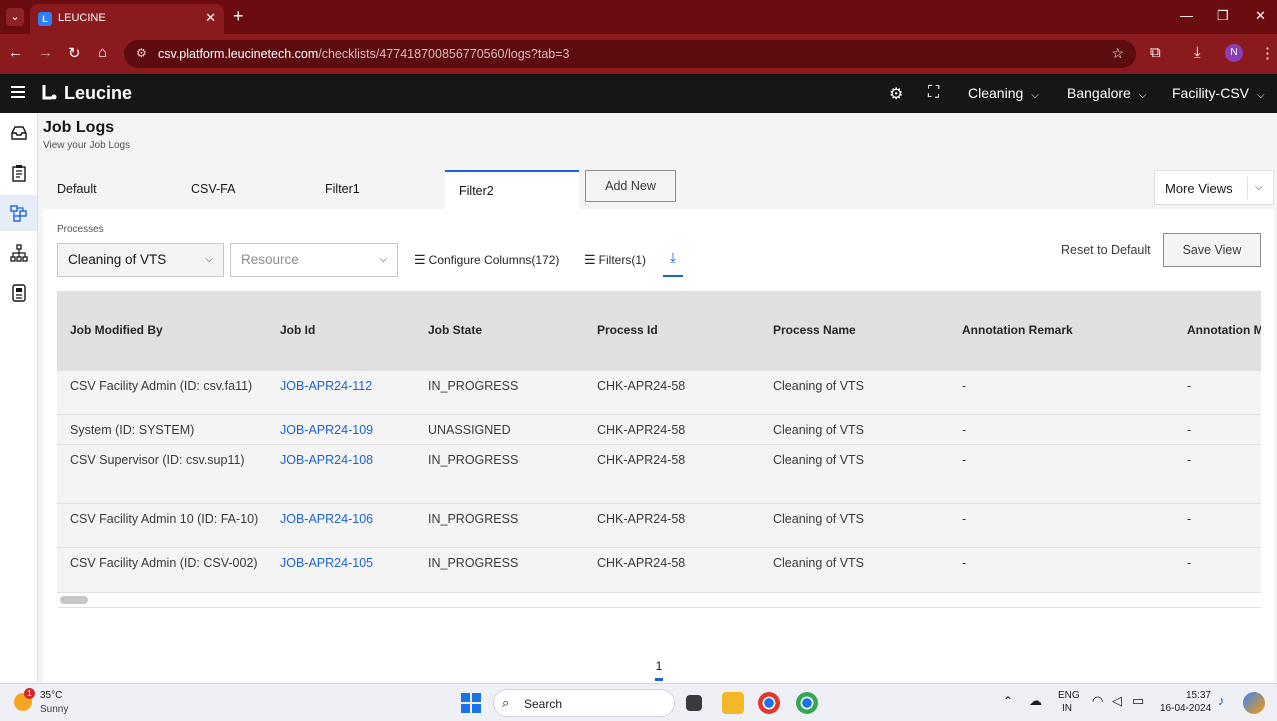  I want to click on filters-button: ☰ Filters(1), so click(615, 260).